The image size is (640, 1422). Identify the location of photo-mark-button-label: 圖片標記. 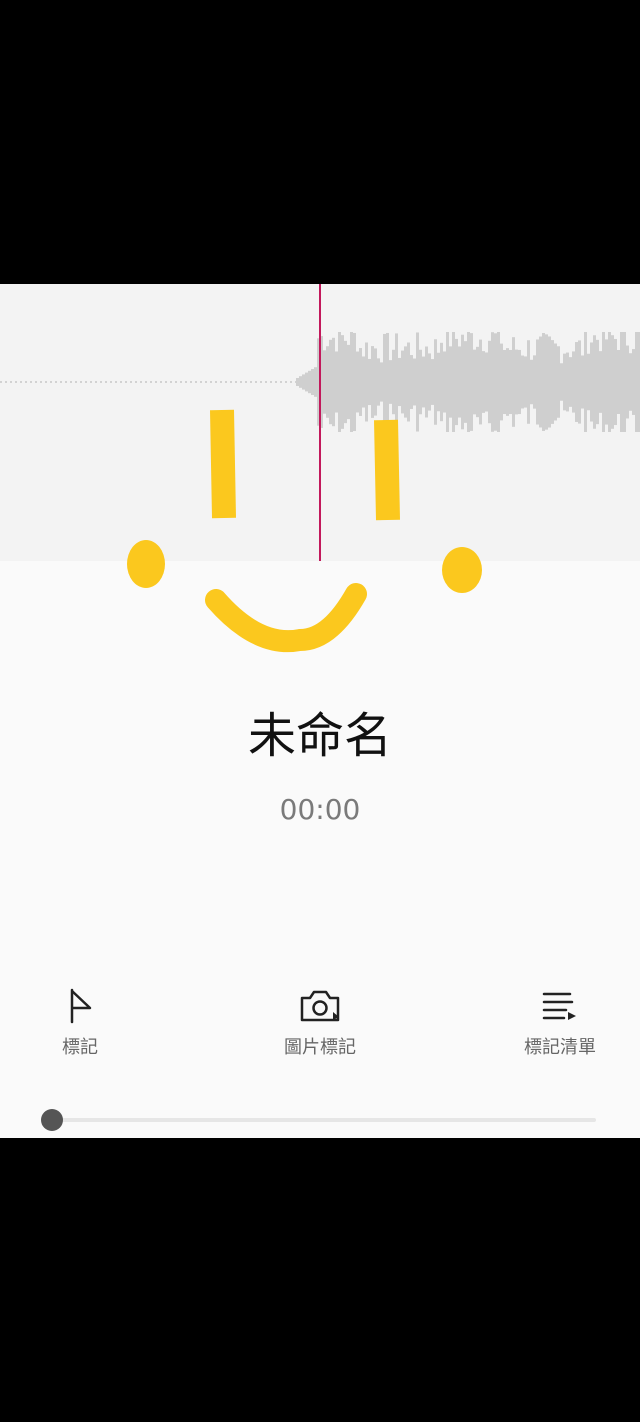
(320, 1047).